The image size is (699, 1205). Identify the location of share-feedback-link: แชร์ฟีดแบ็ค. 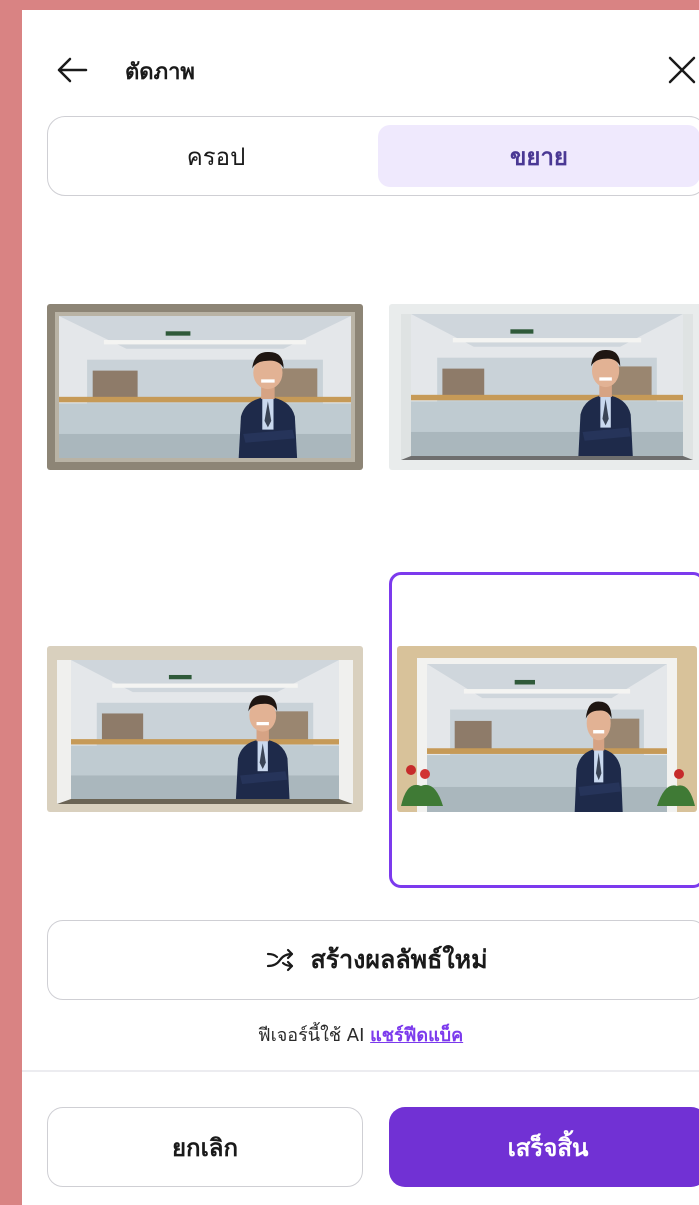
(416, 1035).